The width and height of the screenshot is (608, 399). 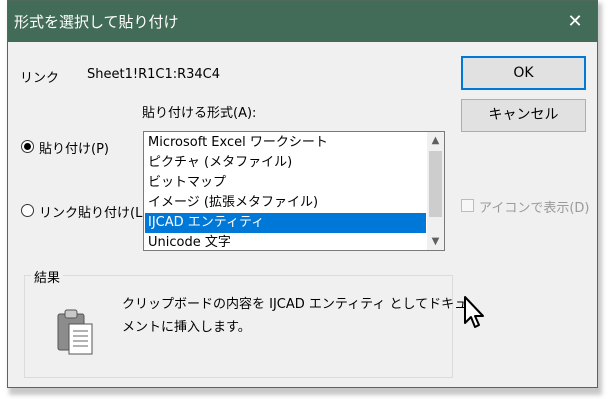 What do you see at coordinates (96, 22) in the screenshot?
I see `dialog-title: 形式を選択して貼り付け` at bounding box center [96, 22].